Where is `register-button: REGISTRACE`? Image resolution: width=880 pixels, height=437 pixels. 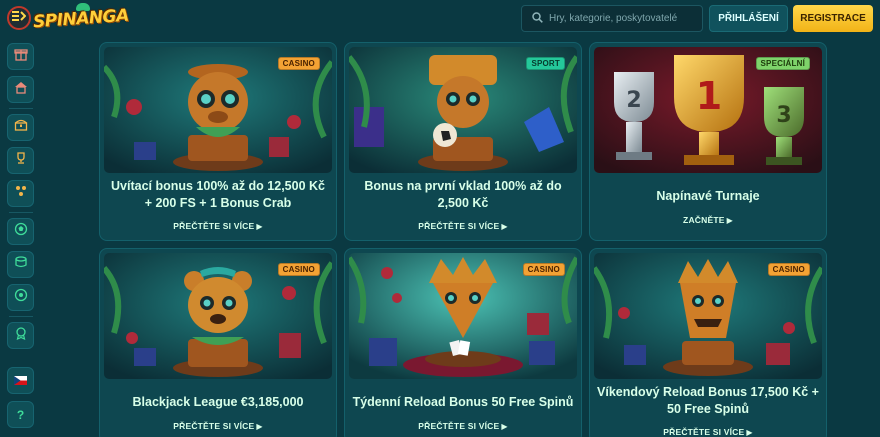 register-button: REGISTRACE is located at coordinates (833, 18).